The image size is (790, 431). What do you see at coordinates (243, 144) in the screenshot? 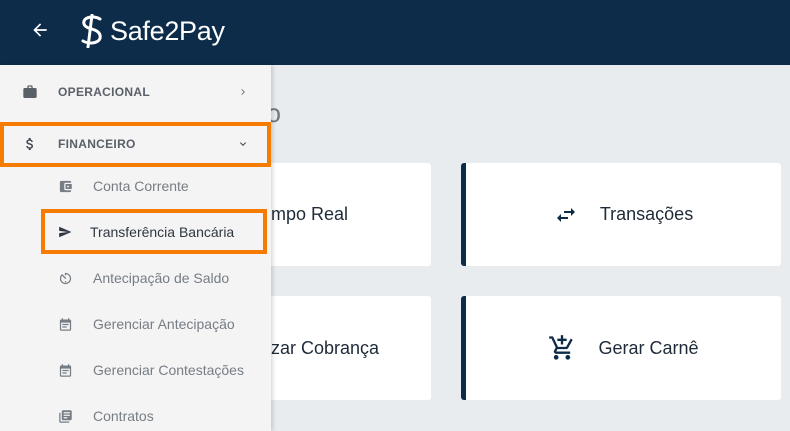
I see `chevron-down-icon` at bounding box center [243, 144].